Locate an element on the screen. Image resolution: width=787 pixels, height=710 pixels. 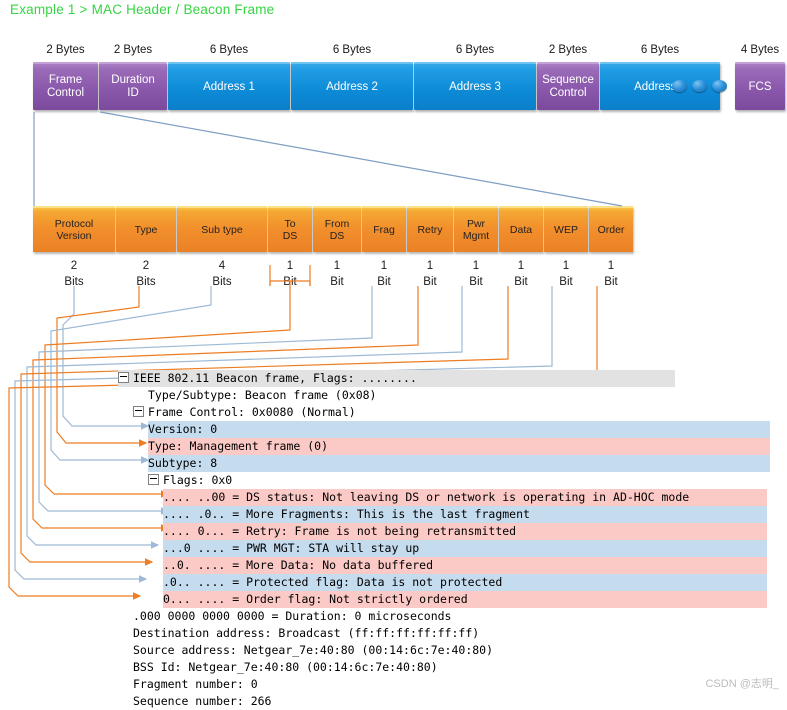
fc-field-frag: Frag is located at coordinates (384, 229).